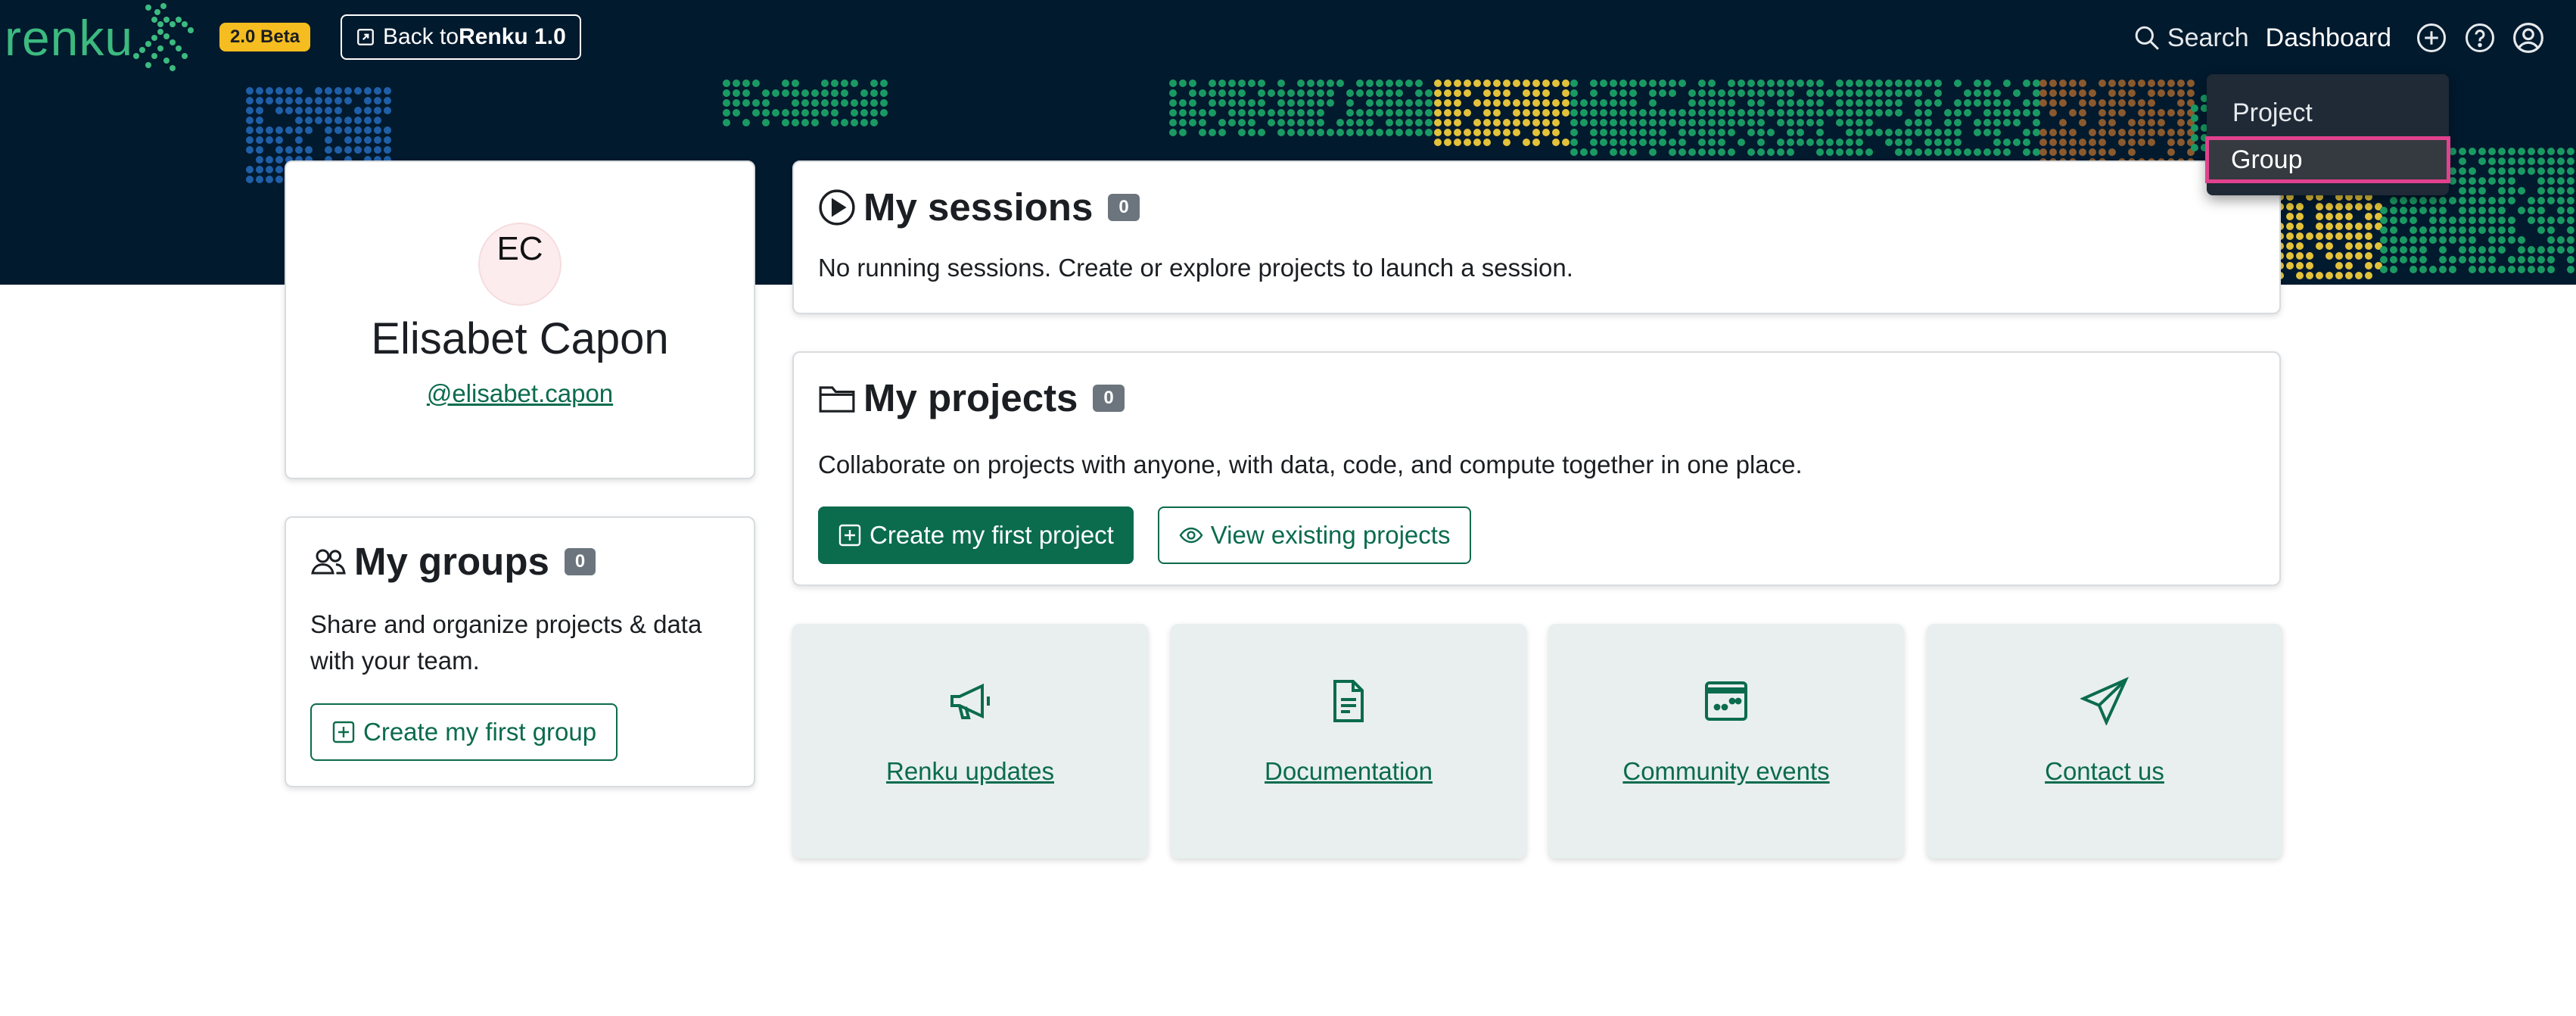 This screenshot has width=2576, height=1016. Describe the element at coordinates (976, 535) in the screenshot. I see `create-first-project-button: Create my first project` at that location.